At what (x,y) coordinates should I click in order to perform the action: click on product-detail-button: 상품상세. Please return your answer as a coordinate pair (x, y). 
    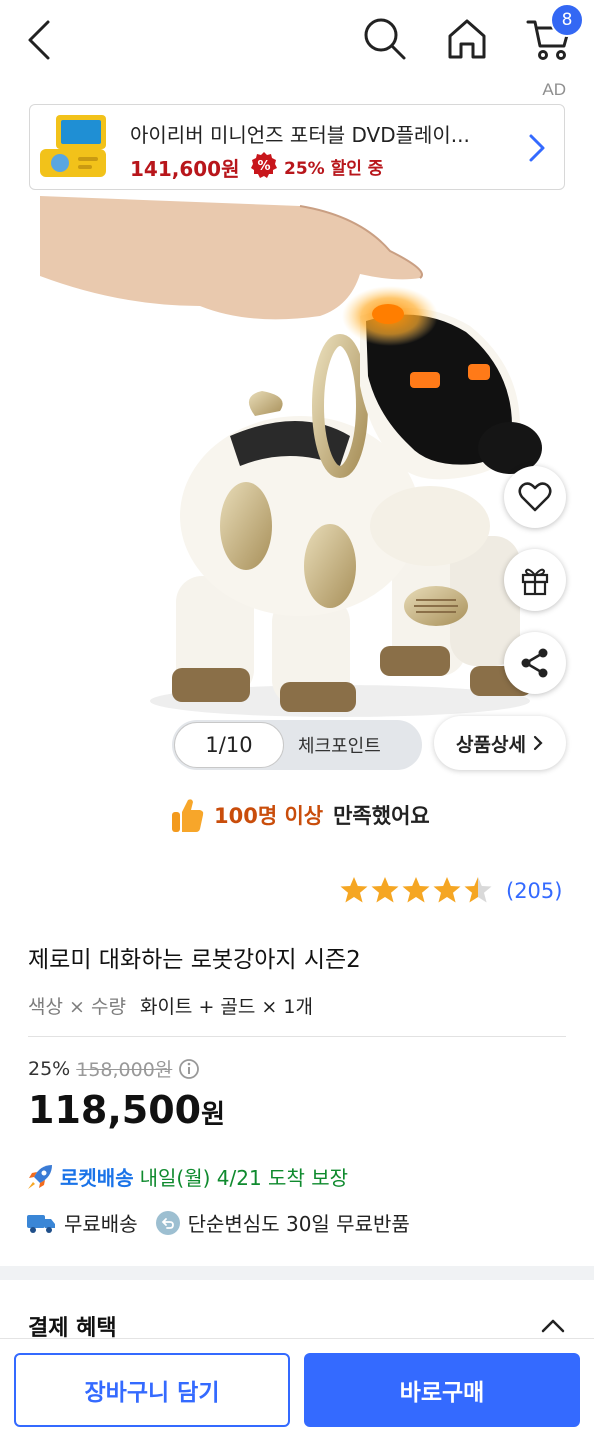
    Looking at the image, I should click on (500, 743).